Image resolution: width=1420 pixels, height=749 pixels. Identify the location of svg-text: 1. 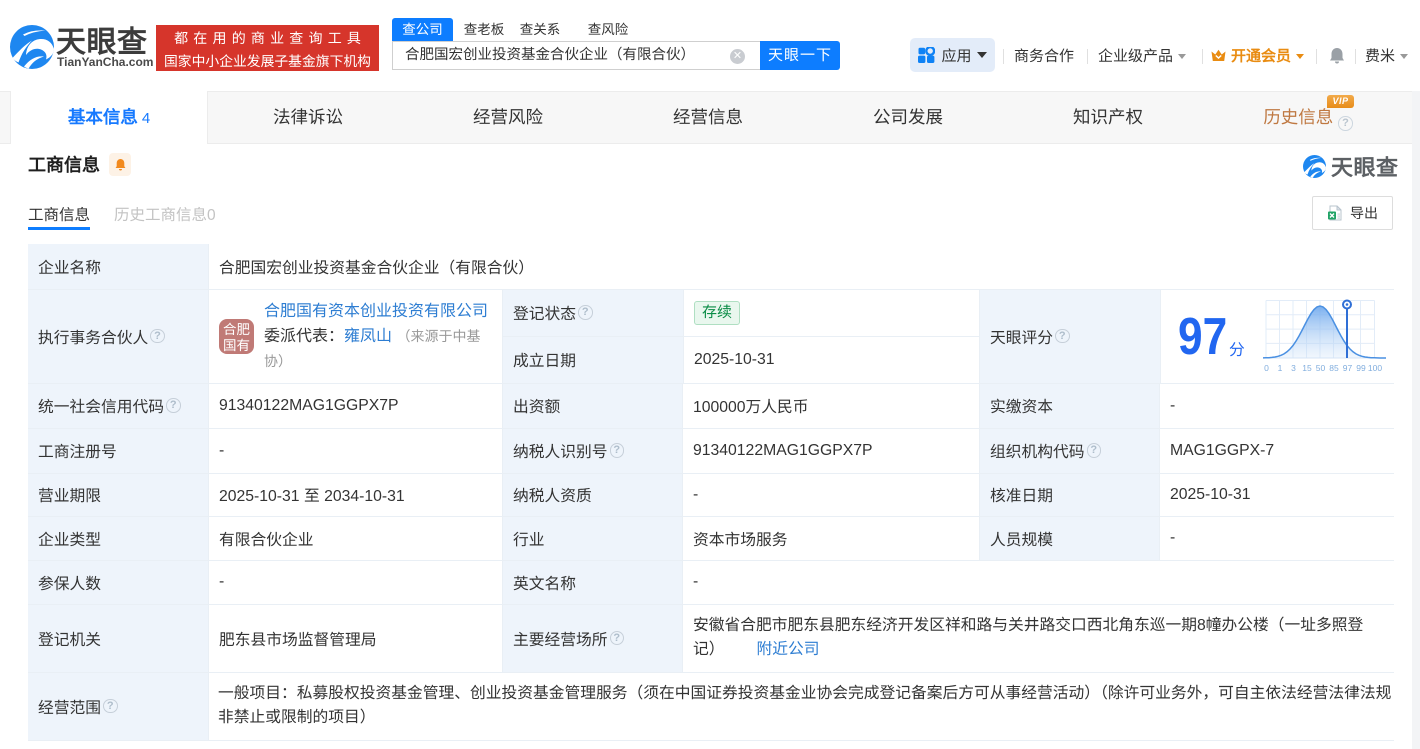
(1280, 368).